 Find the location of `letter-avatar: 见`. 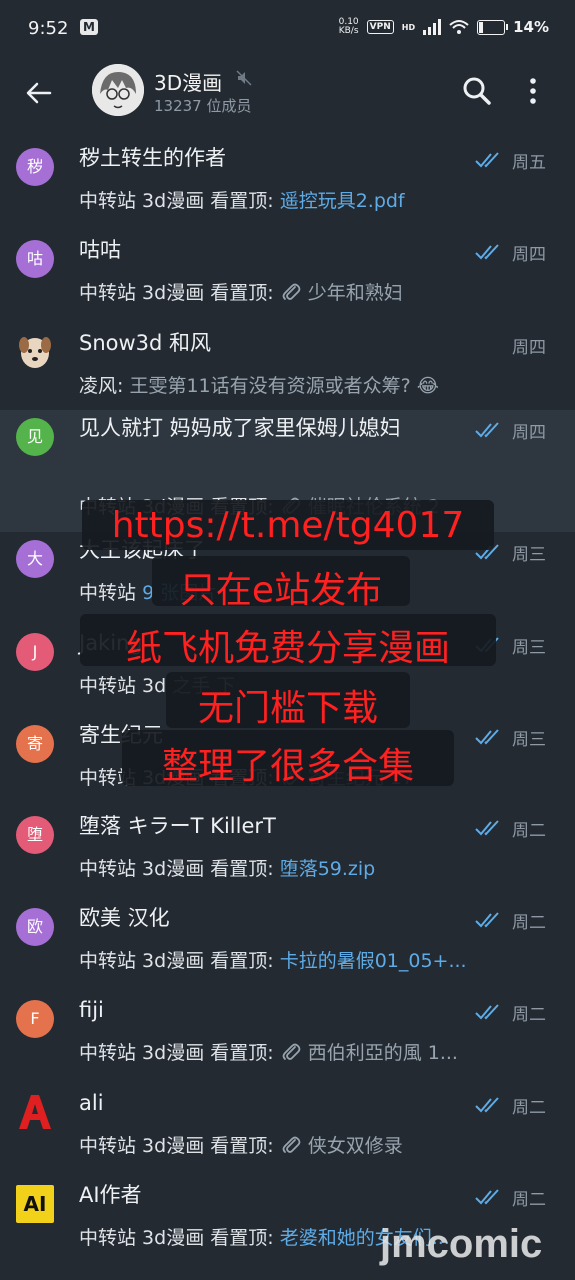

letter-avatar: 见 is located at coordinates (35, 437).